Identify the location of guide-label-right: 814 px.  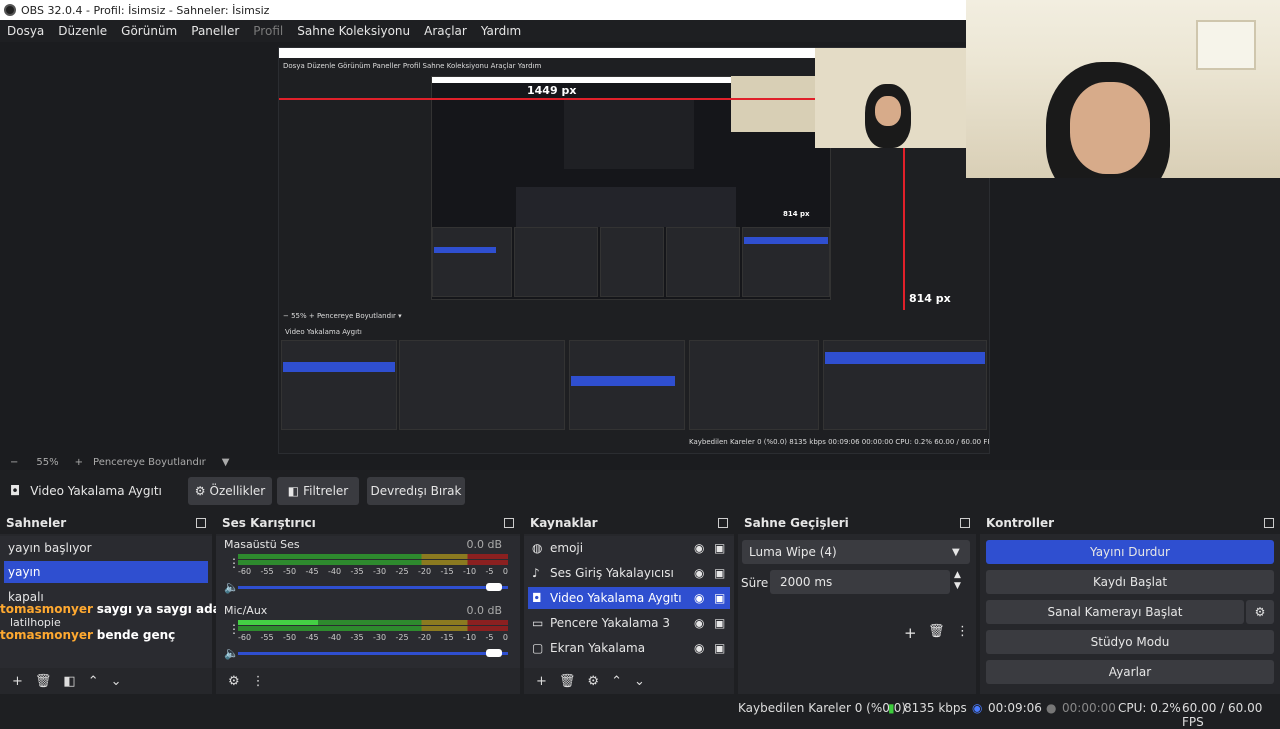
(930, 298).